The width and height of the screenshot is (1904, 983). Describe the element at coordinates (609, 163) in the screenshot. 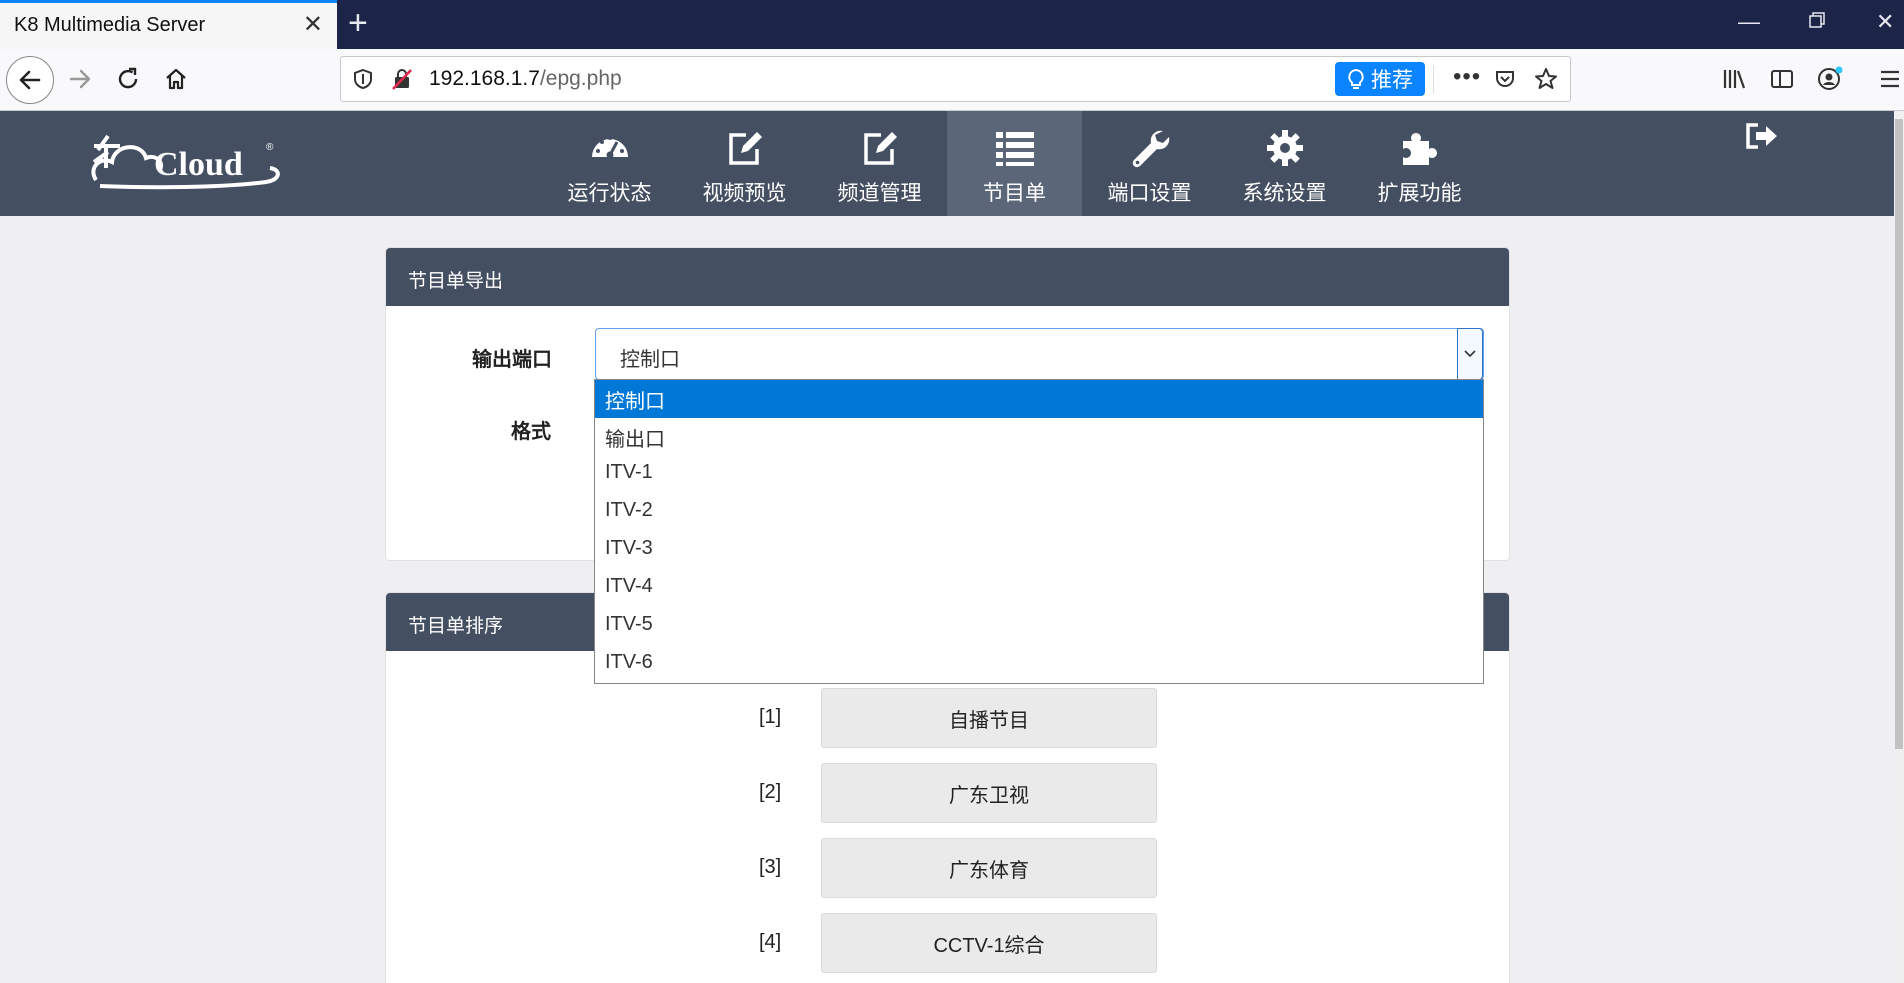

I see `menu-item-status: 运行状态` at that location.